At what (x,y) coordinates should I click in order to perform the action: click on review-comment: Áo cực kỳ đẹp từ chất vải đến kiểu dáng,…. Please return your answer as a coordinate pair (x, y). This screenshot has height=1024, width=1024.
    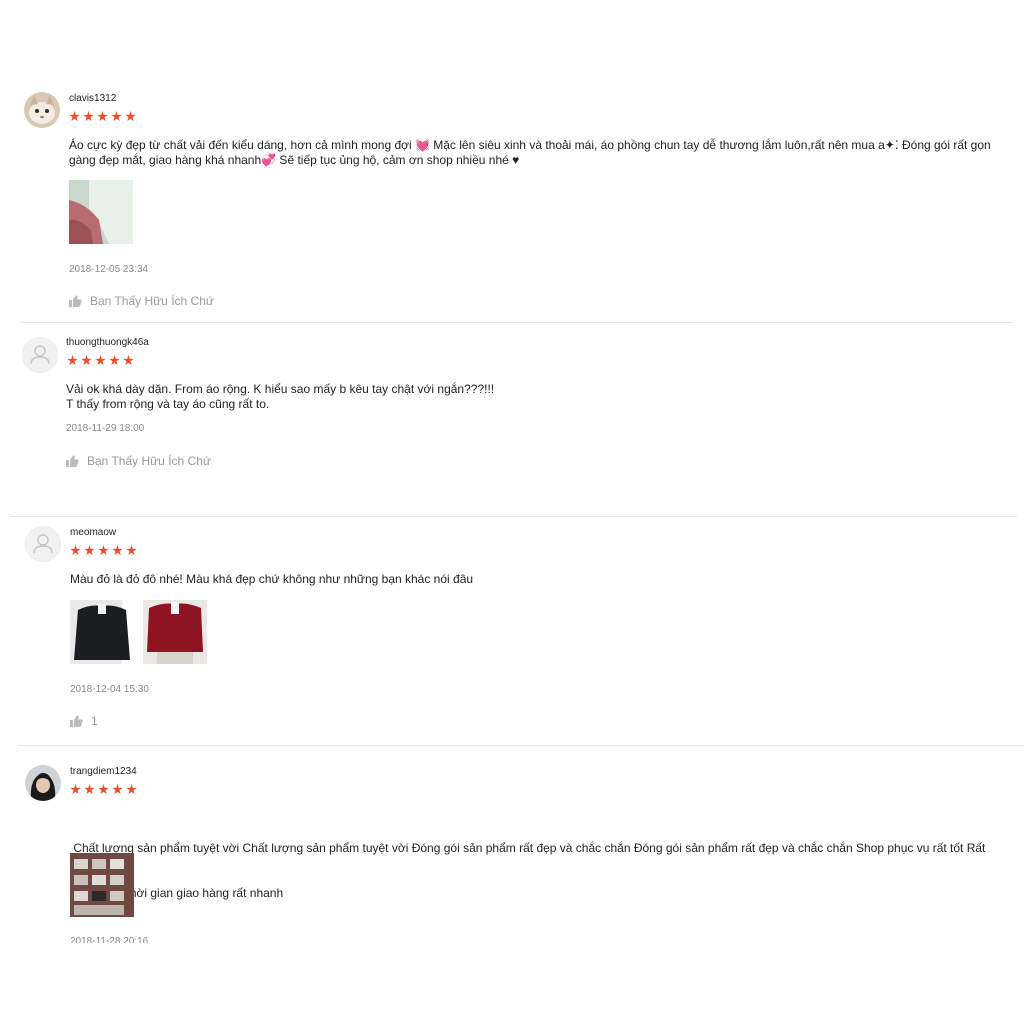
    Looking at the image, I should click on (546, 153).